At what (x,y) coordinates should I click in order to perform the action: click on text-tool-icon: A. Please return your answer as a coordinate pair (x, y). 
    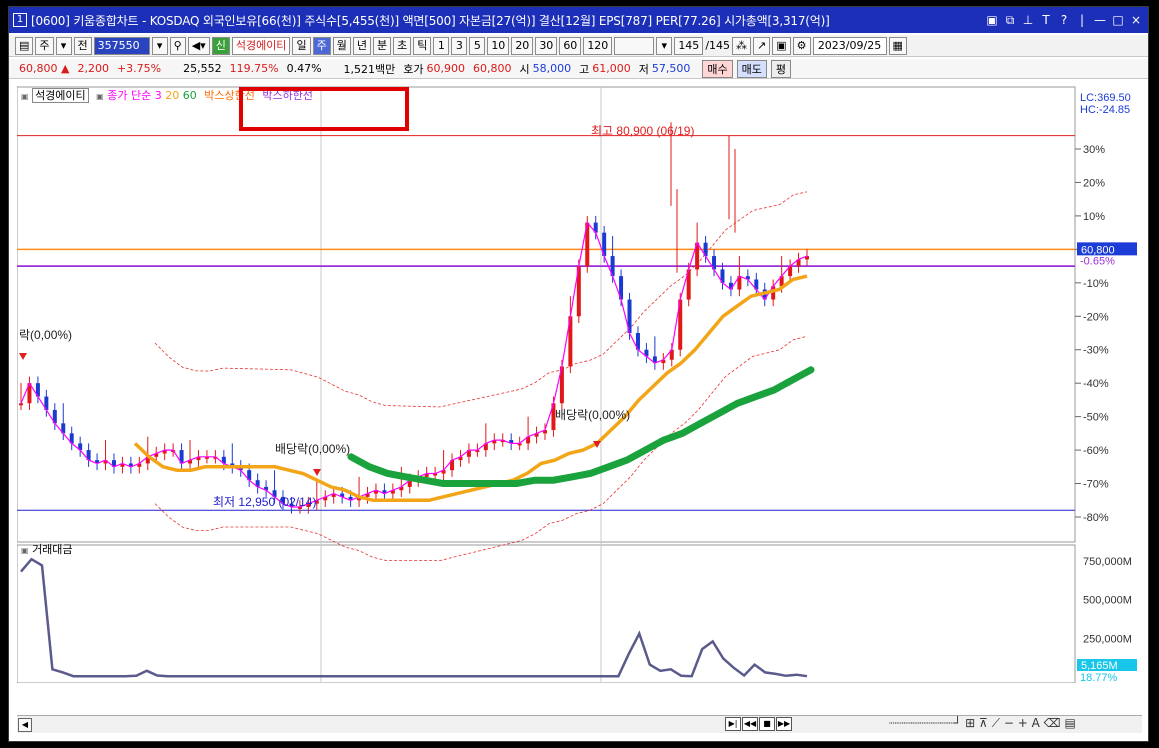
    Looking at the image, I should click on (1036, 723).